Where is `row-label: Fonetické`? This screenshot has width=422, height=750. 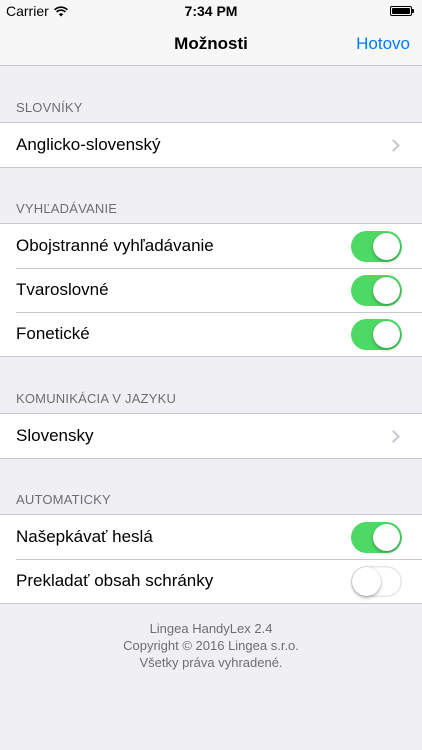 row-label: Fonetické is located at coordinates (53, 333).